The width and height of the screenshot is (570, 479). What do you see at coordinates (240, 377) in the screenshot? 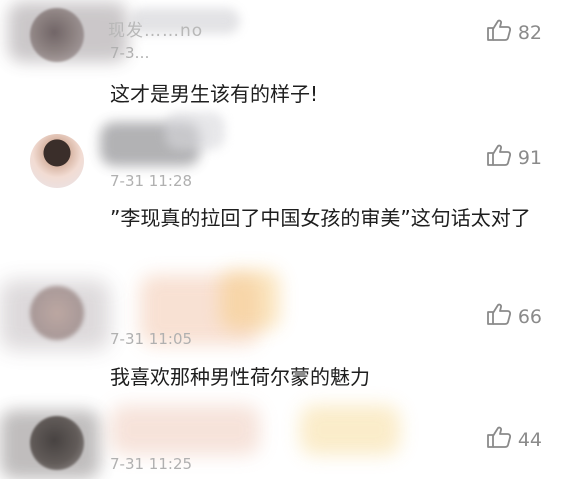
I see `comment-text: 我喜欢那种男性荷尔蒙的魅力` at bounding box center [240, 377].